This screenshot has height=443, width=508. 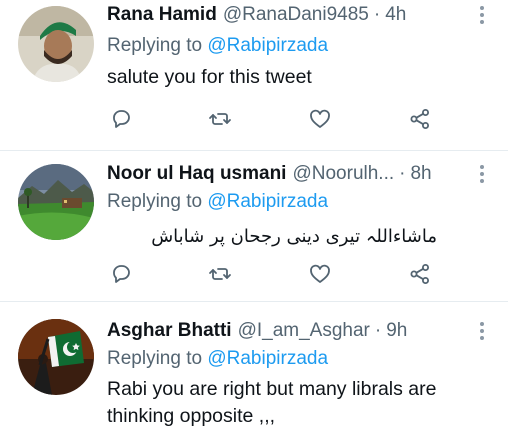 What do you see at coordinates (395, 15) in the screenshot?
I see `timestamp: 4h` at bounding box center [395, 15].